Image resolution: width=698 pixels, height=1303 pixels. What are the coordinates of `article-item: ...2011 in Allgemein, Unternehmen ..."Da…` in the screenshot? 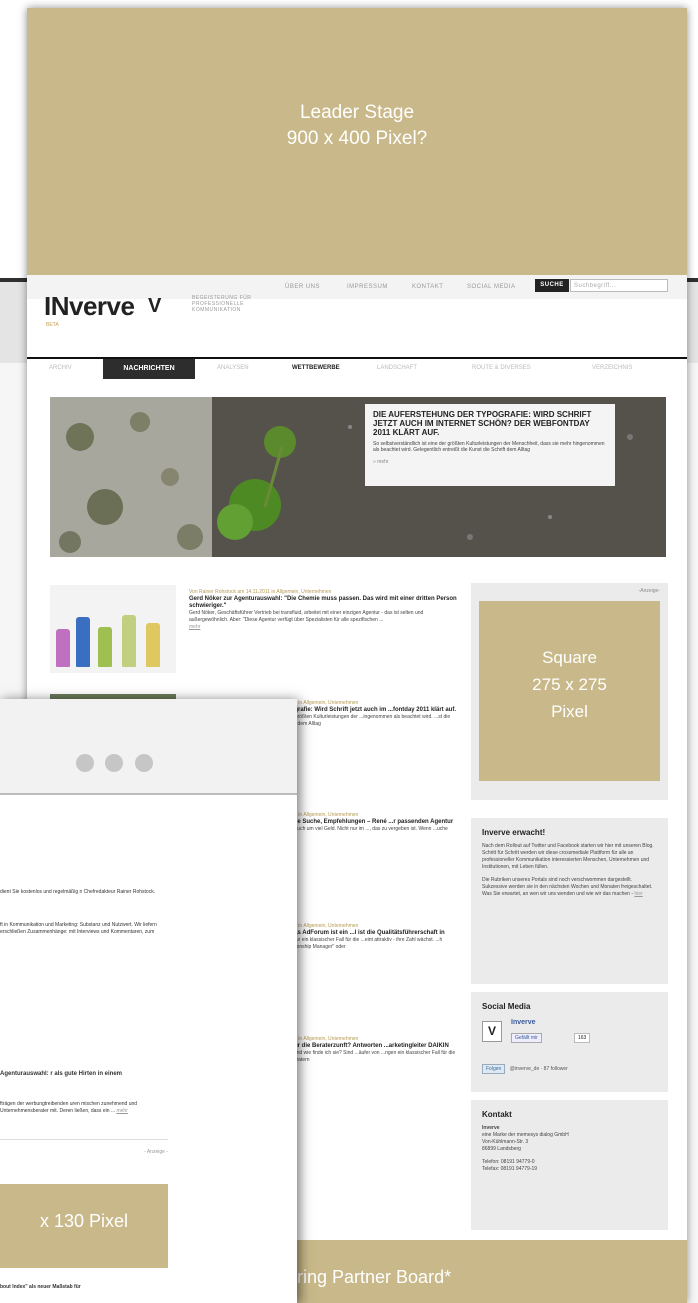 It's located at (370, 940).